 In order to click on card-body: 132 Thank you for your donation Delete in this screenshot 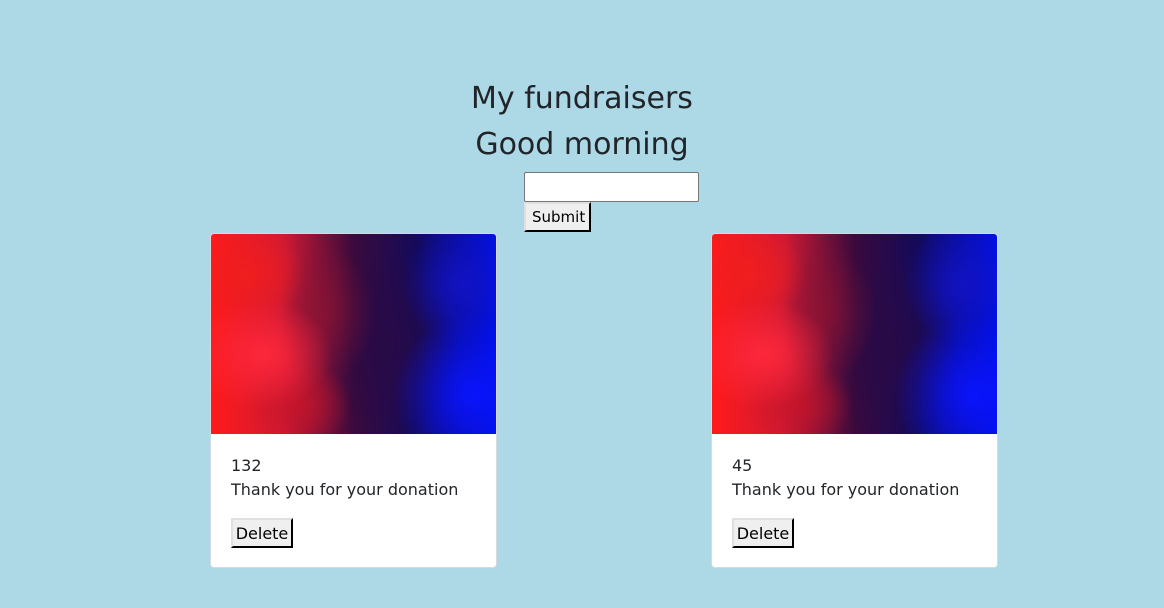, I will do `click(353, 491)`.